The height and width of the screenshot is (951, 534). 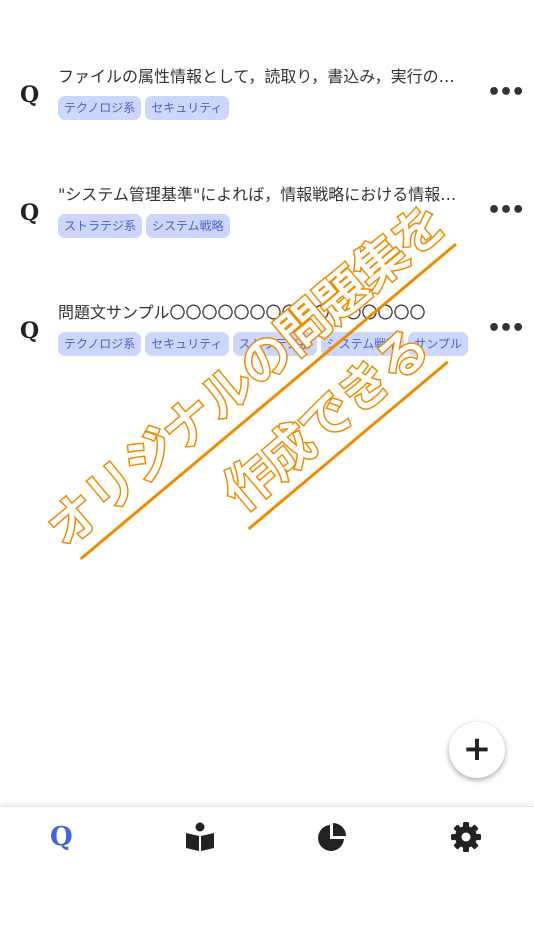 I want to click on gear-icon, so click(x=466, y=837).